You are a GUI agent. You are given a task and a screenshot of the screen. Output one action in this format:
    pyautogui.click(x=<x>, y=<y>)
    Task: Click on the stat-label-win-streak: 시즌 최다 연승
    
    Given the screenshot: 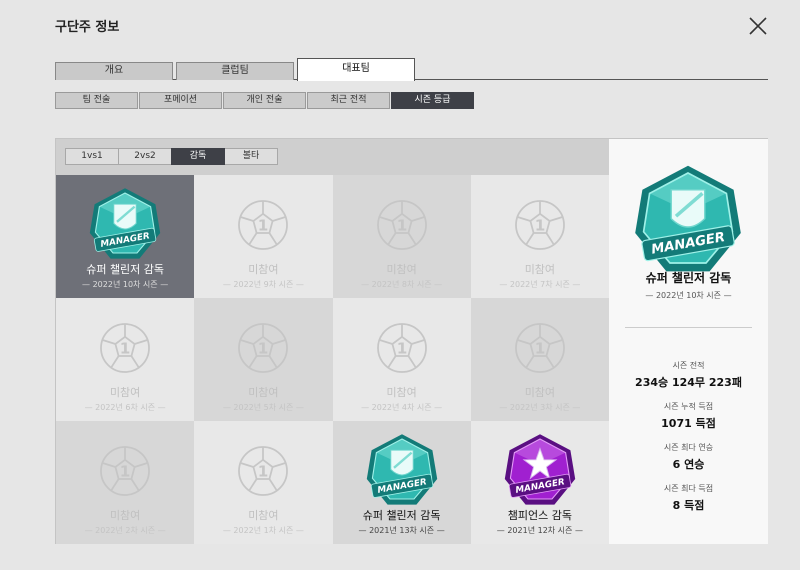 What is the action you would take?
    pyautogui.click(x=688, y=447)
    